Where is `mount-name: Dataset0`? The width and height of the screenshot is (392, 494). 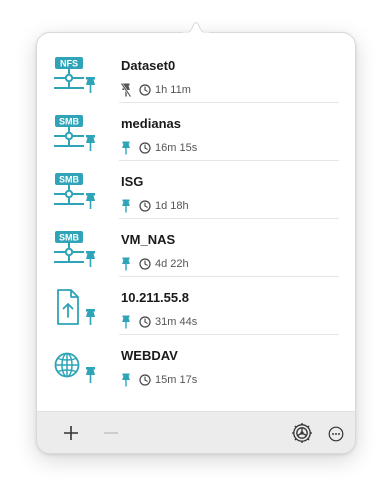 mount-name: Dataset0 is located at coordinates (148, 65).